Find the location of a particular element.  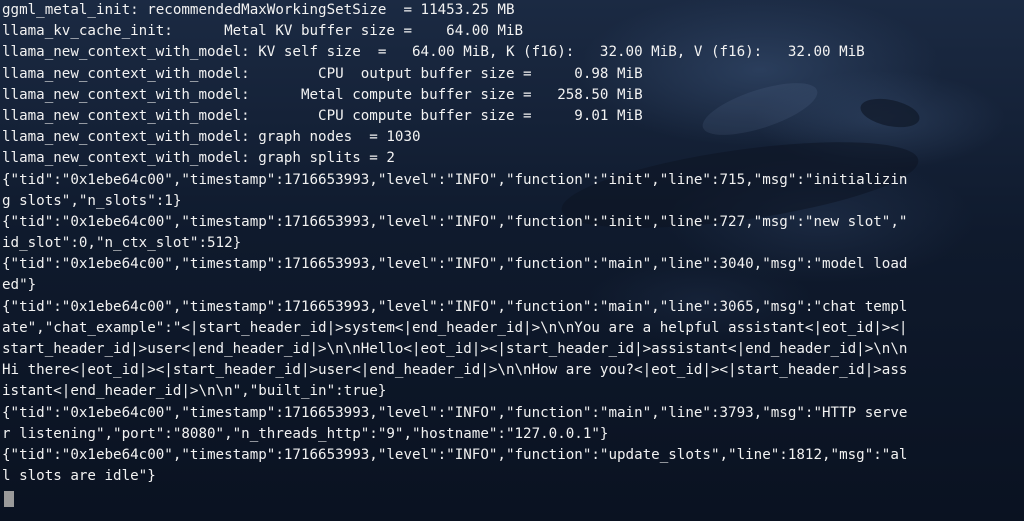

text-cursor is located at coordinates (9, 499).